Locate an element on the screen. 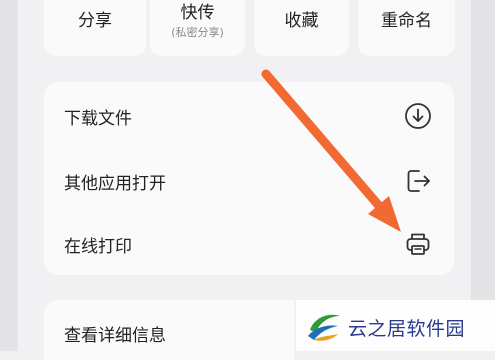  watermark-logo-icon is located at coordinates (324, 327).